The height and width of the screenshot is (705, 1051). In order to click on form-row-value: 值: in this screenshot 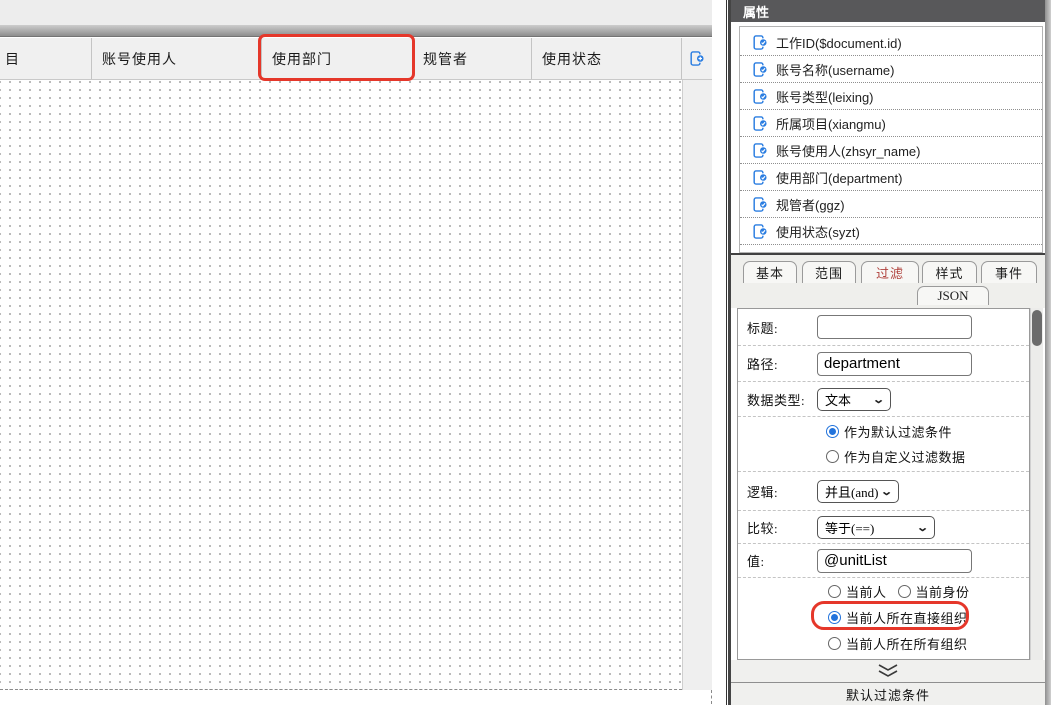, I will do `click(883, 561)`.